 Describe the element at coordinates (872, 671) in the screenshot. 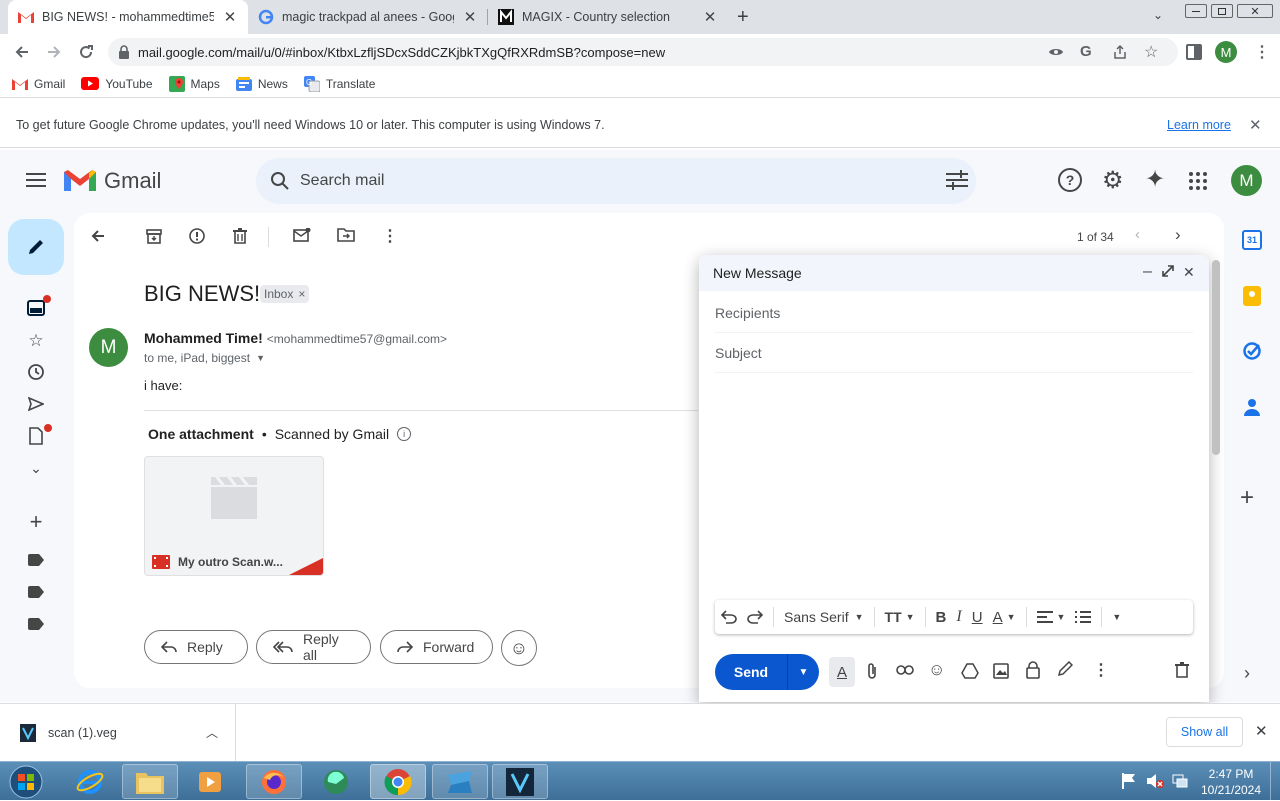

I see `attach-paperclip-icon` at that location.